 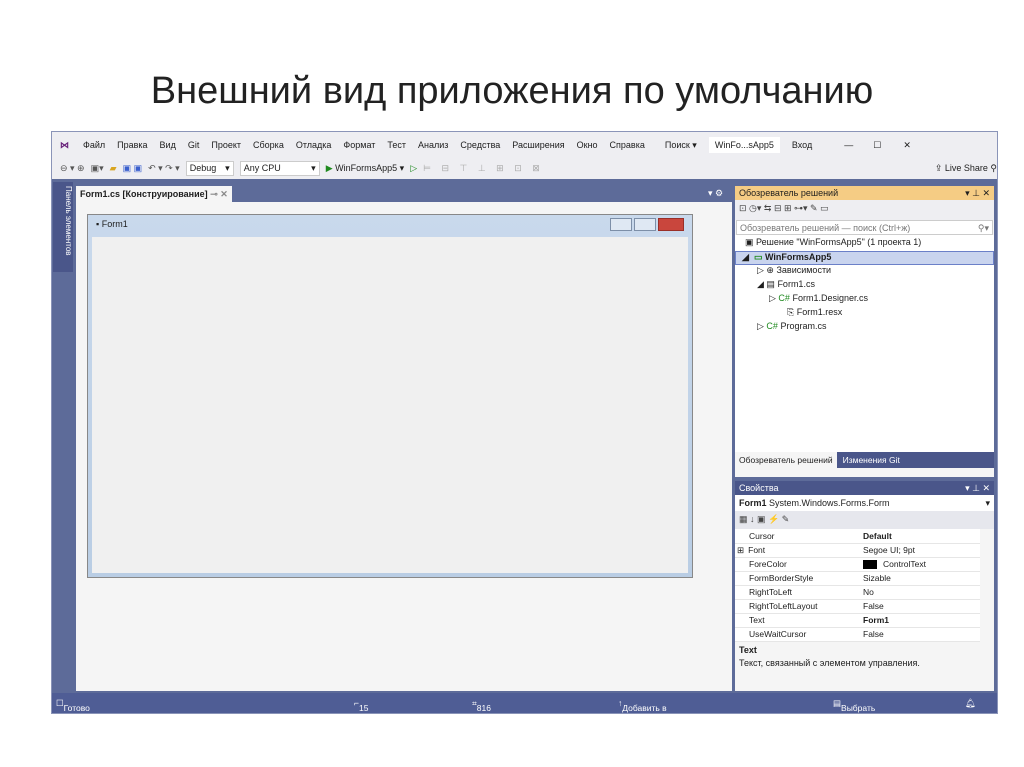 What do you see at coordinates (907, 145) in the screenshot?
I see `close-button: ✕` at bounding box center [907, 145].